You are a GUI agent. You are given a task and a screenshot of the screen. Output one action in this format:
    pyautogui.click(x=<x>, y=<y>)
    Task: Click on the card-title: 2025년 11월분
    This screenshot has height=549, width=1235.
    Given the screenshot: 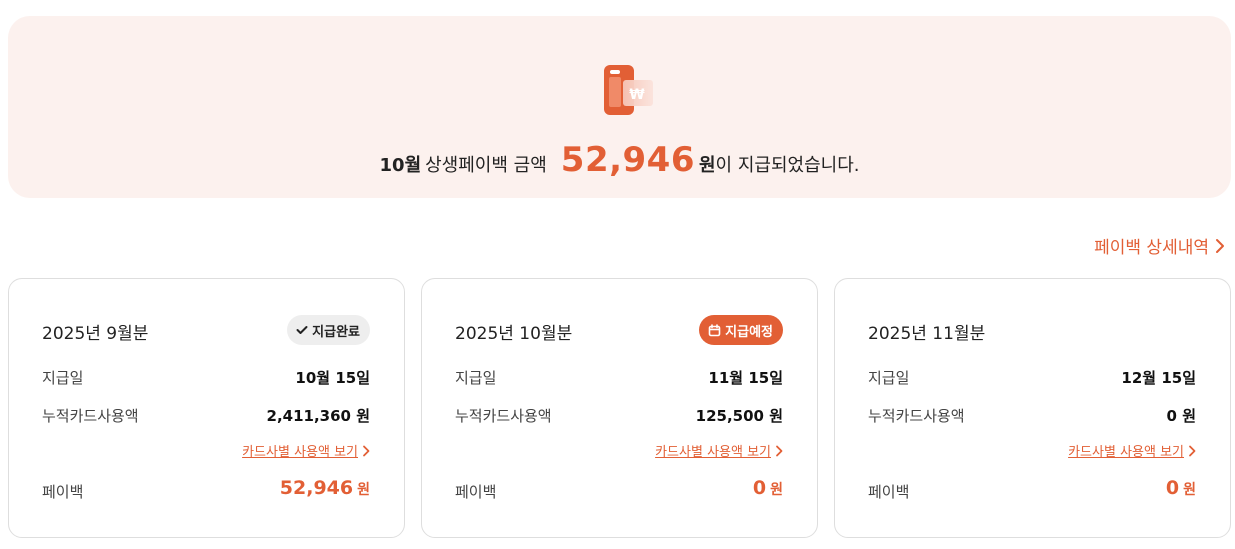 What is the action you would take?
    pyautogui.click(x=927, y=334)
    